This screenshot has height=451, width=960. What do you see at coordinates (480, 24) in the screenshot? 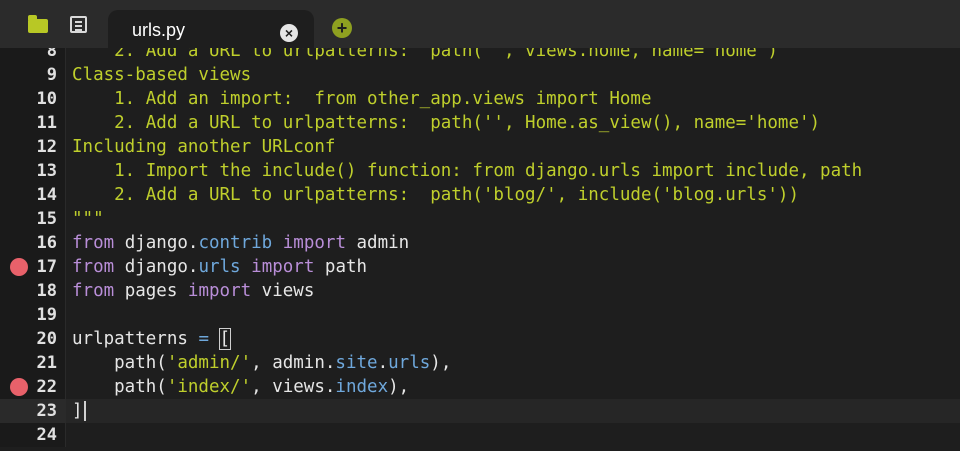
I see `tab-bar: urls.py × +` at bounding box center [480, 24].